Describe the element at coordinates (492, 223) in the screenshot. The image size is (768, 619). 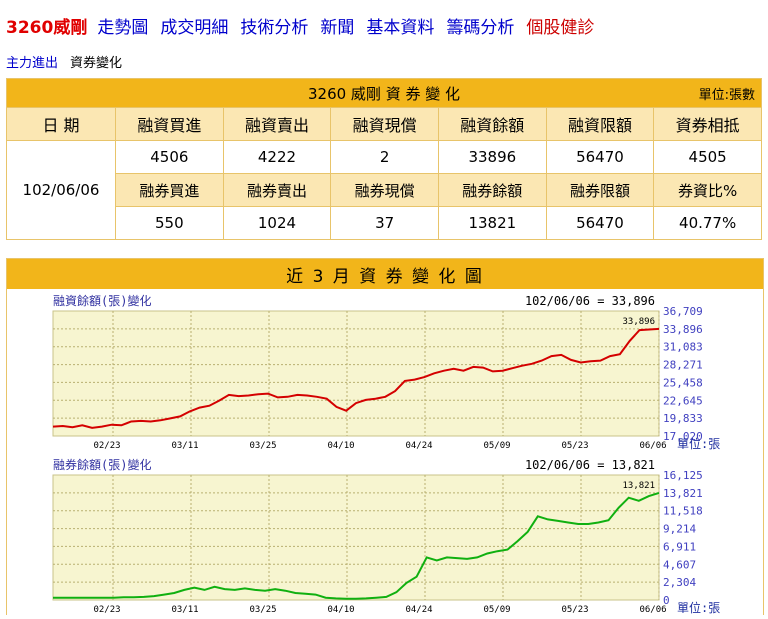
I see `table-cell: 13821` at that location.